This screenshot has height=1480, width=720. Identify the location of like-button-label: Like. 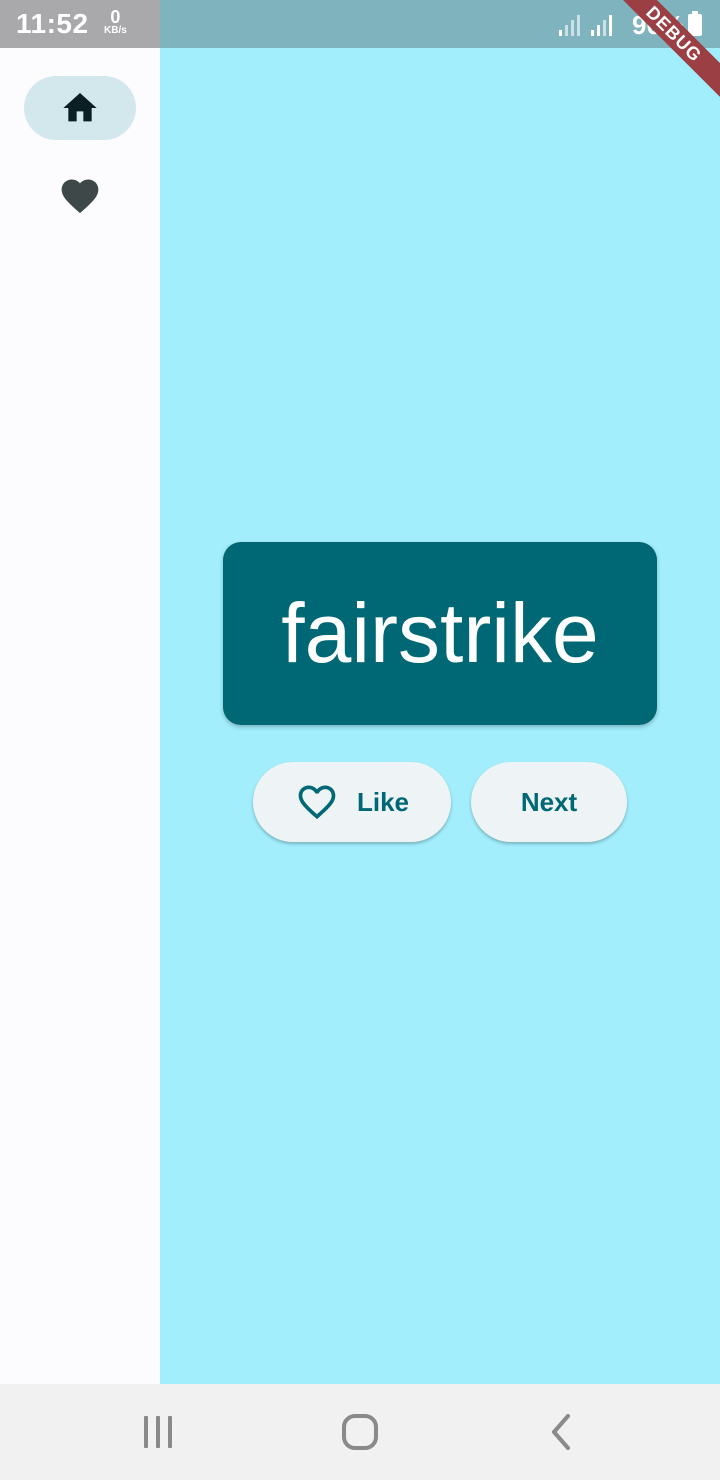
(383, 801).